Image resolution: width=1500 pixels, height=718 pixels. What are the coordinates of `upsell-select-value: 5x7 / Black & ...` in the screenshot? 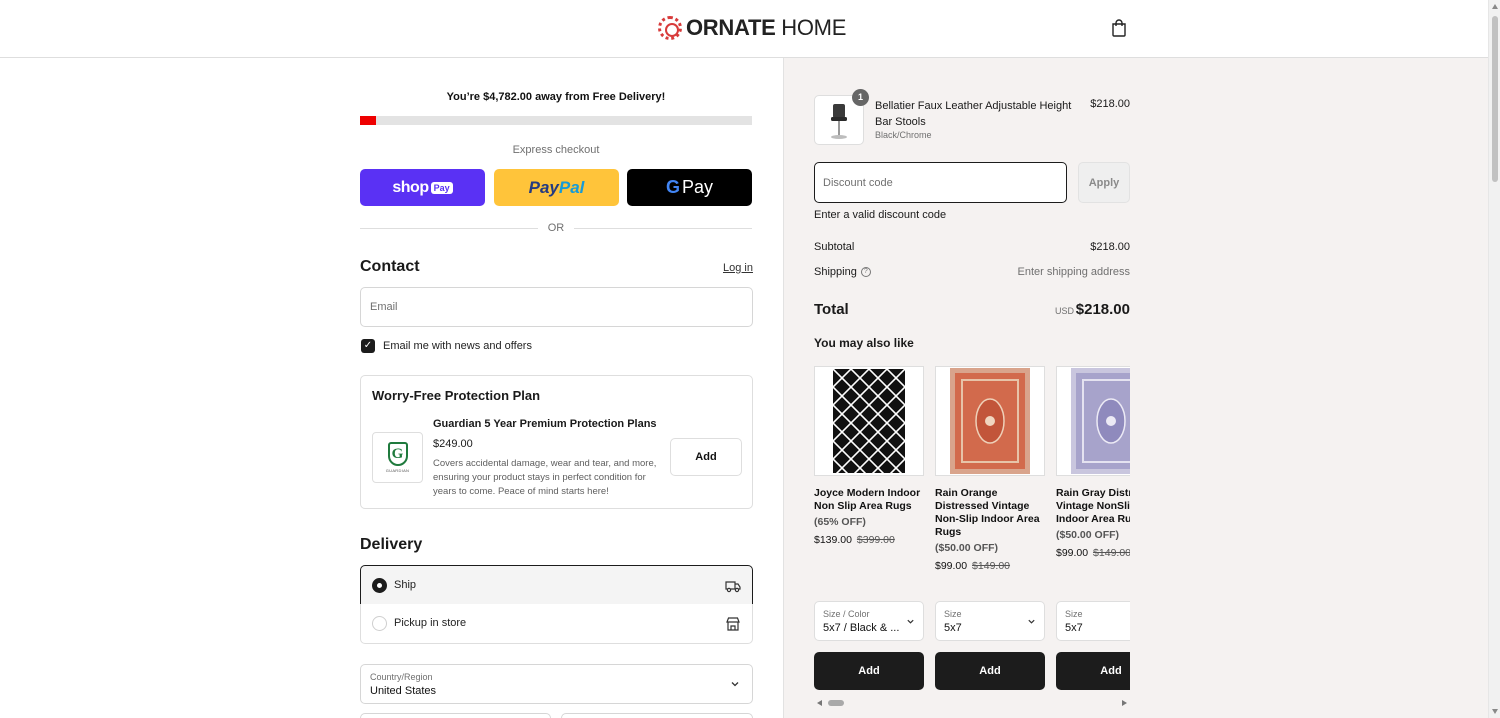 It's located at (861, 628).